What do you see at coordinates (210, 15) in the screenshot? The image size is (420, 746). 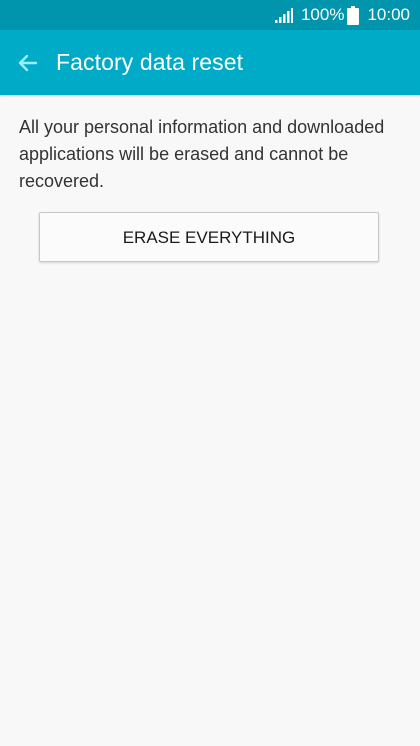 I see `status-bar: 100% 10:00` at bounding box center [210, 15].